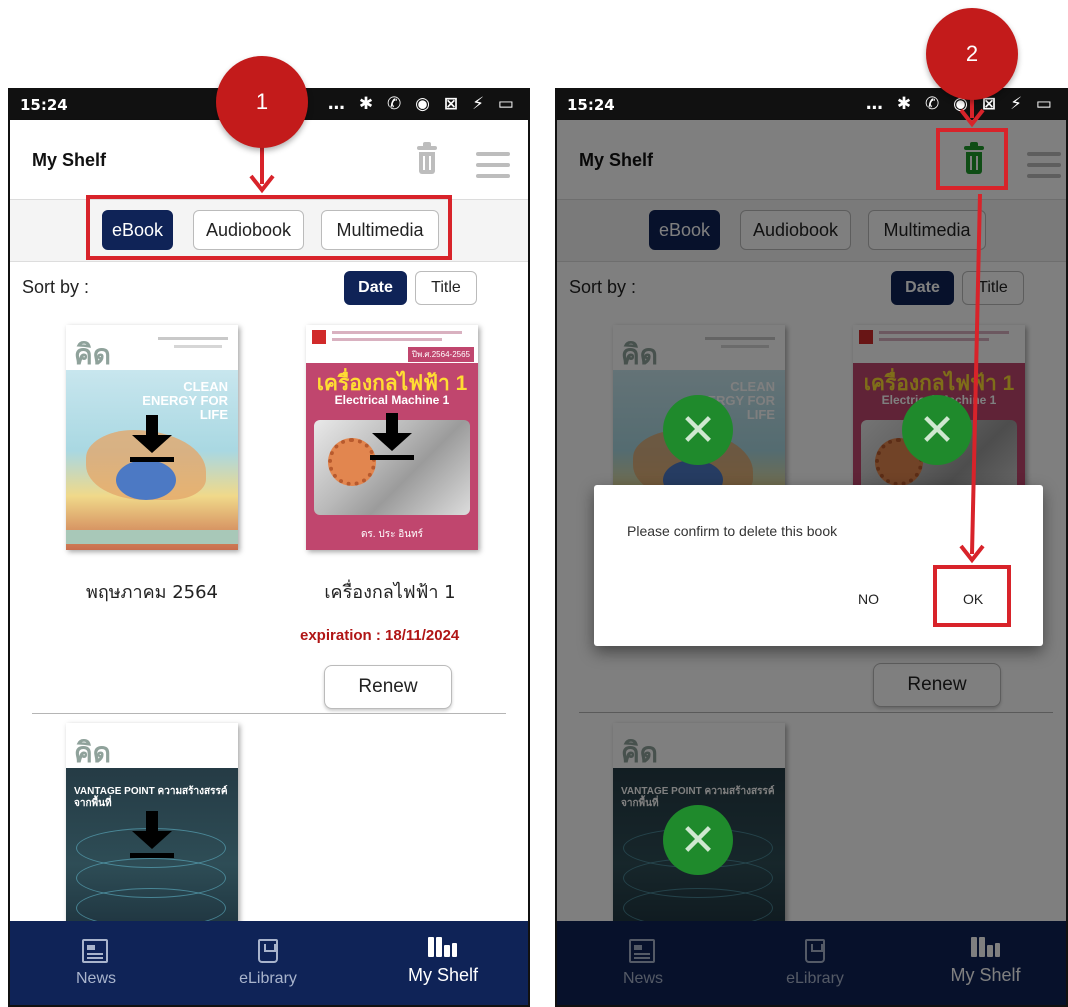 The width and height of the screenshot is (1068, 1007). What do you see at coordinates (151, 797) in the screenshot?
I see `cover-caption: VANTAGE POINT ความสร้างสรรค์จากพื้นที่` at bounding box center [151, 797].